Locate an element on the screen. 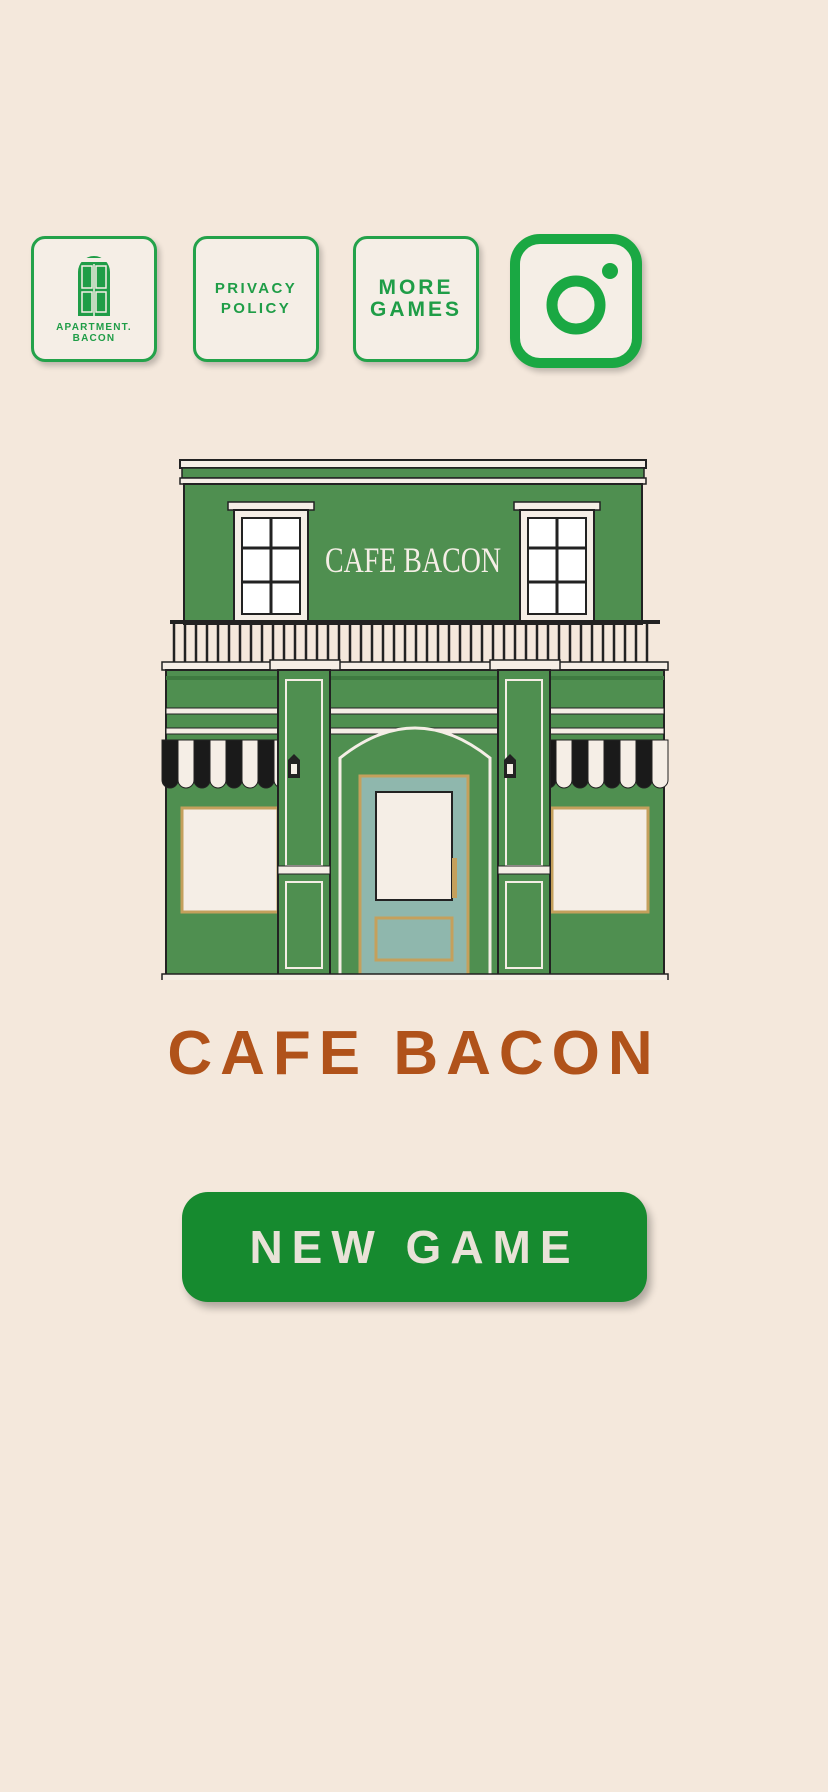 This screenshot has width=828, height=1792. privacy-label-line1: PRIVACY is located at coordinates (256, 288).